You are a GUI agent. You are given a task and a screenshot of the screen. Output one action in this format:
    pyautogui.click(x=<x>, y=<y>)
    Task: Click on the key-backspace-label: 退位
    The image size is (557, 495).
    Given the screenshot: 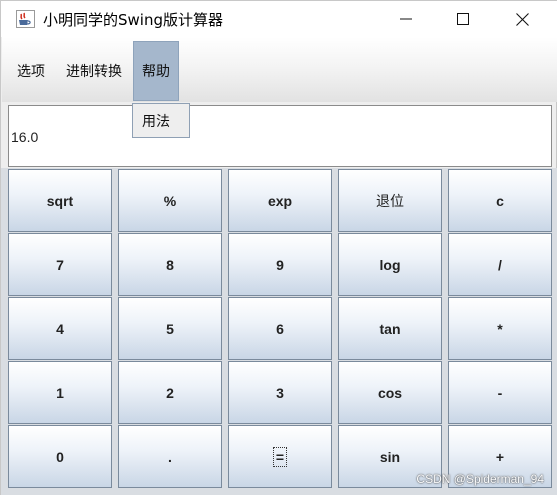 What is the action you would take?
    pyautogui.click(x=390, y=201)
    